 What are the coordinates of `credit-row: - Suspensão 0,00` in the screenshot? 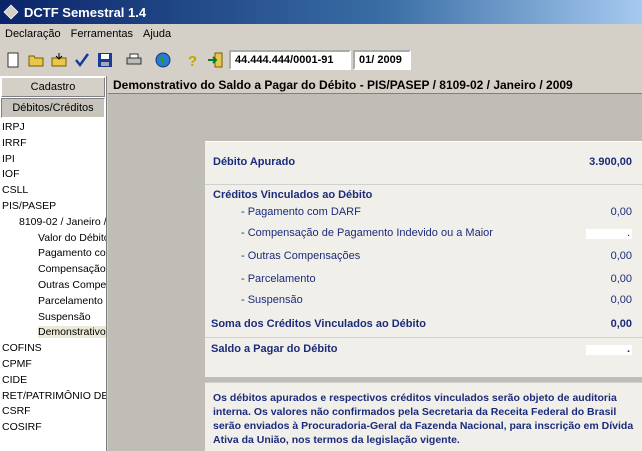 It's located at (423, 300).